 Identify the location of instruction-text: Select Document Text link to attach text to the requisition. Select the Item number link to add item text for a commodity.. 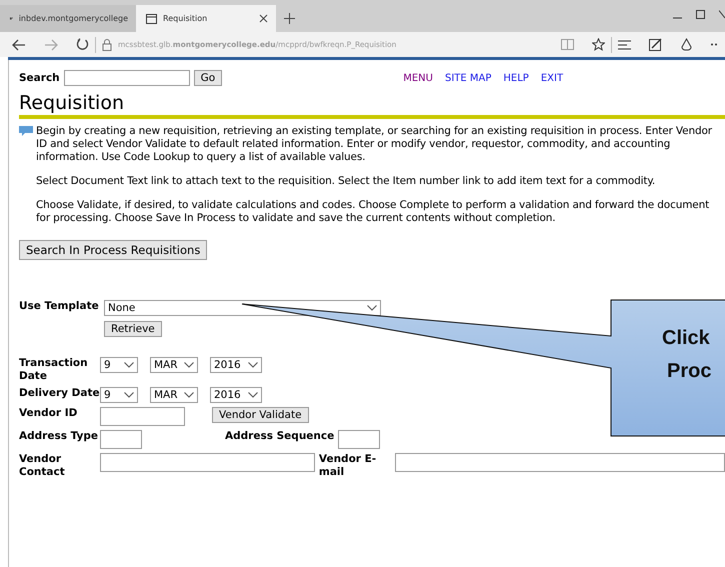
(346, 181).